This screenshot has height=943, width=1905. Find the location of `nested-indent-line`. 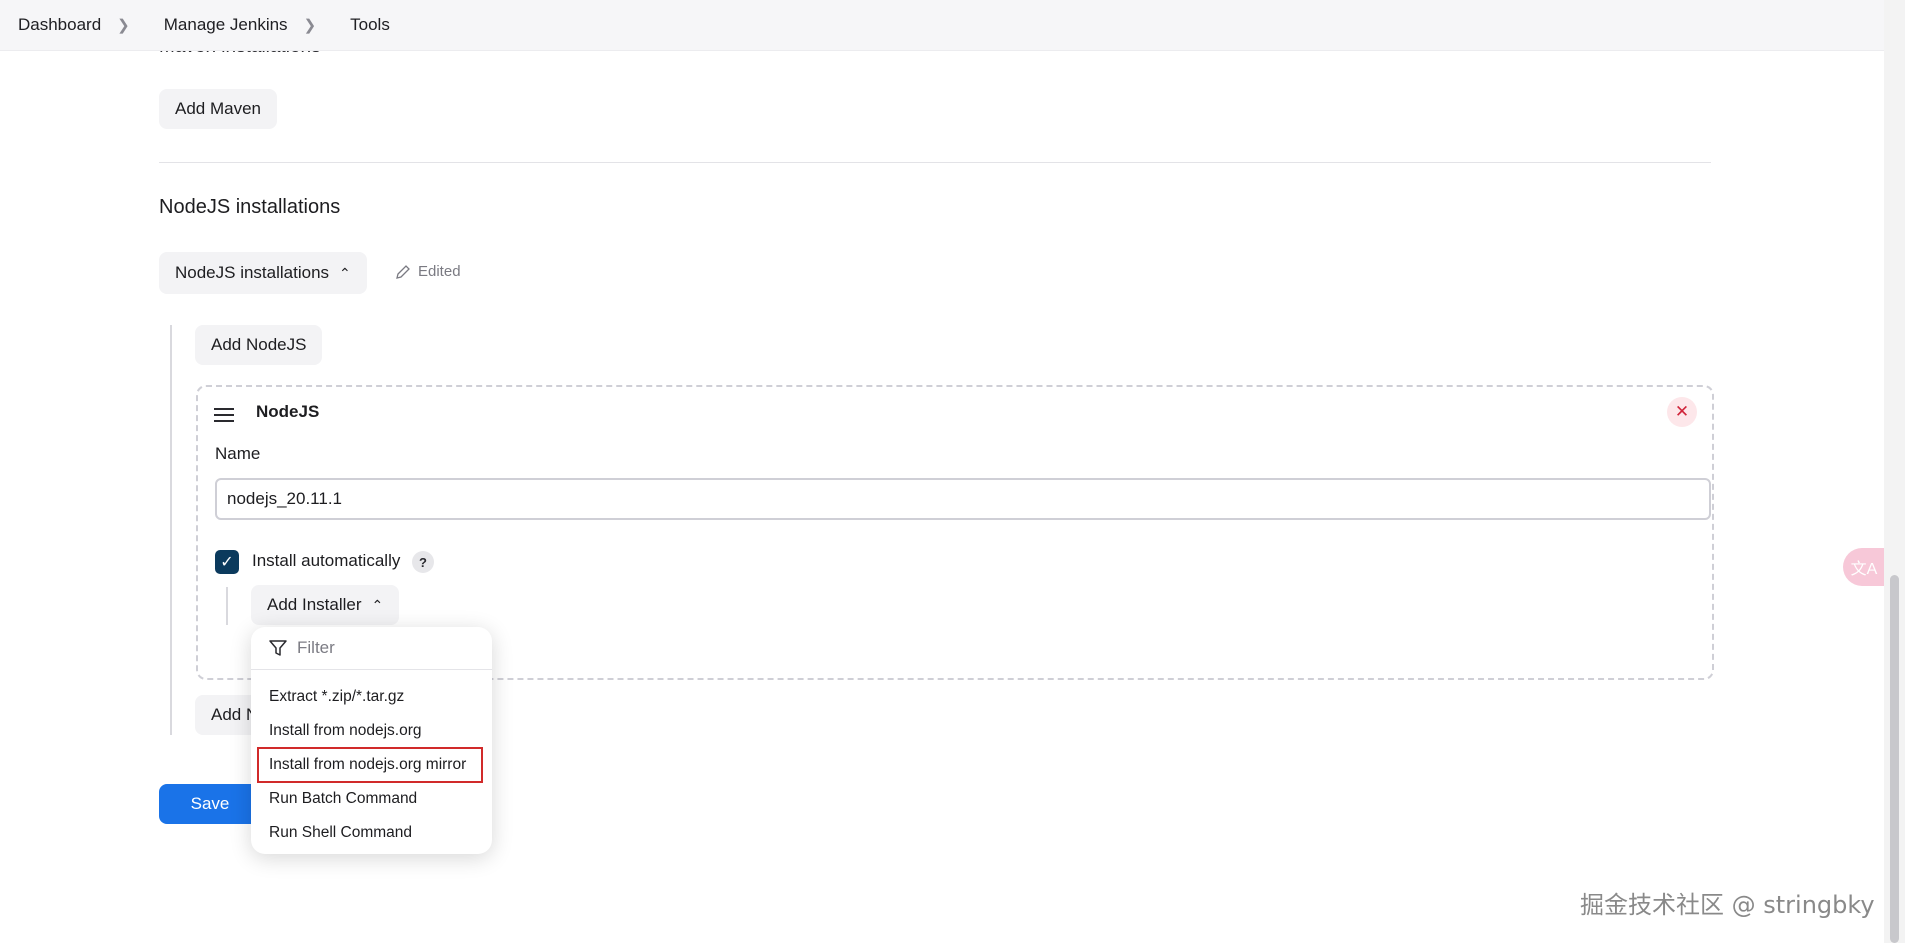

nested-indent-line is located at coordinates (171, 530).